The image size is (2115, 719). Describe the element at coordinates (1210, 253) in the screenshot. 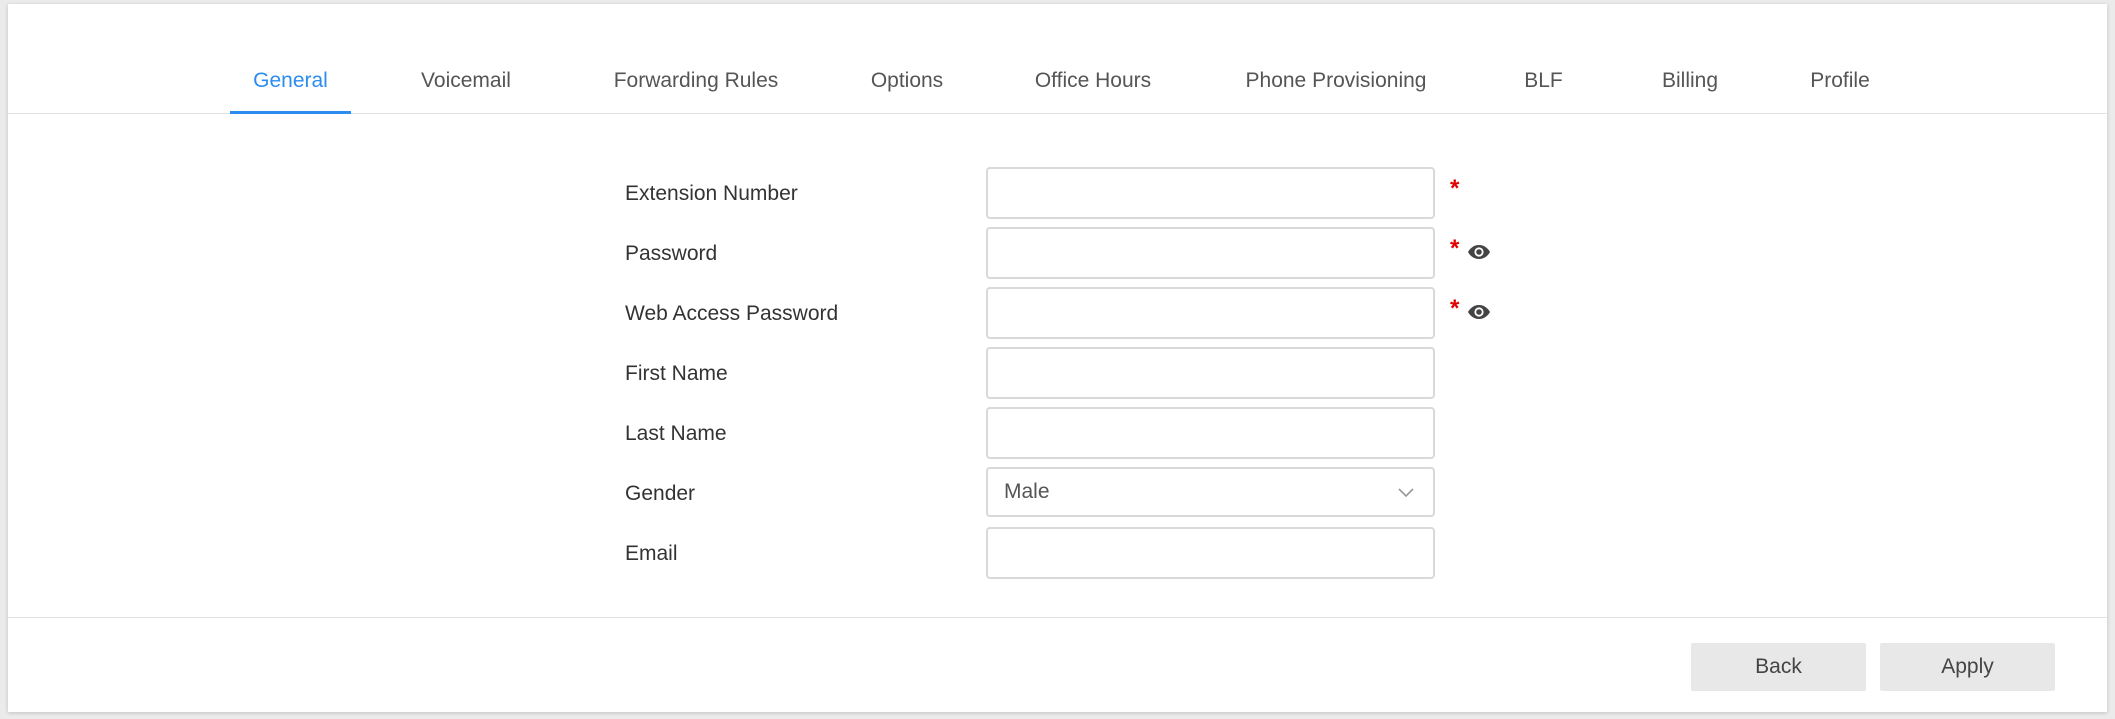

I see `password-input` at that location.